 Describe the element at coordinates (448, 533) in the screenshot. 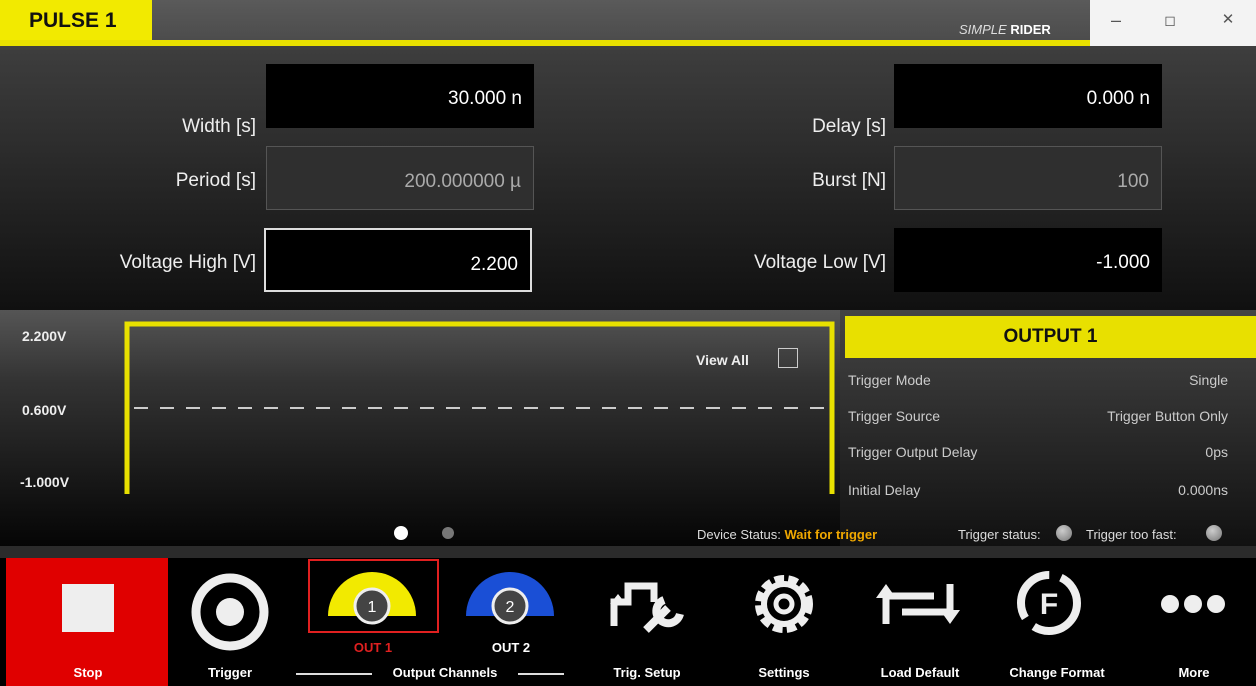

I see `page-indicator` at that location.